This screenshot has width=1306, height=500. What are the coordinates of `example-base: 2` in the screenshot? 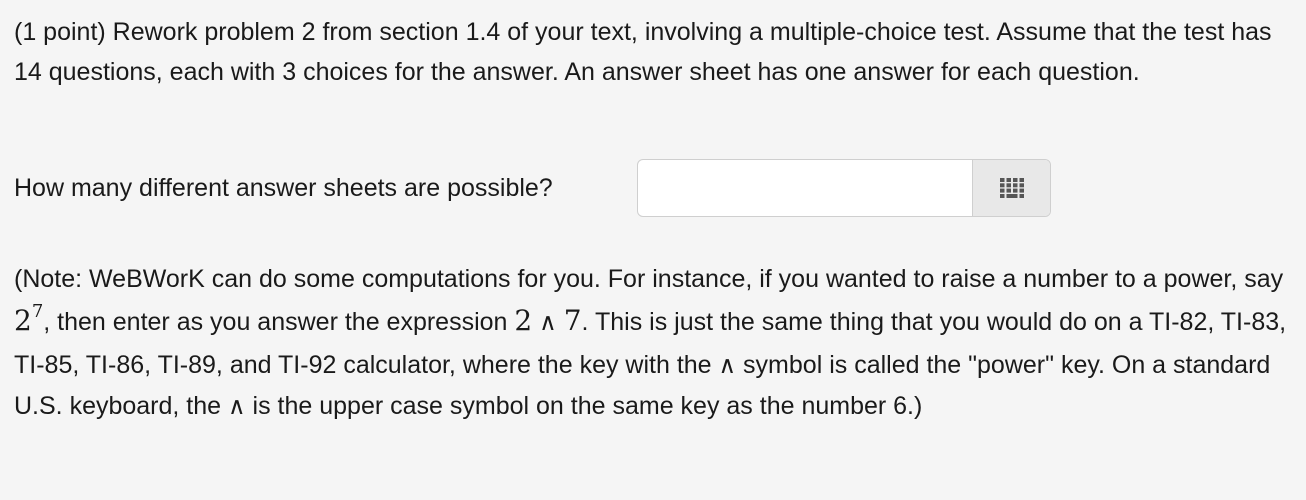 It's located at (23, 320).